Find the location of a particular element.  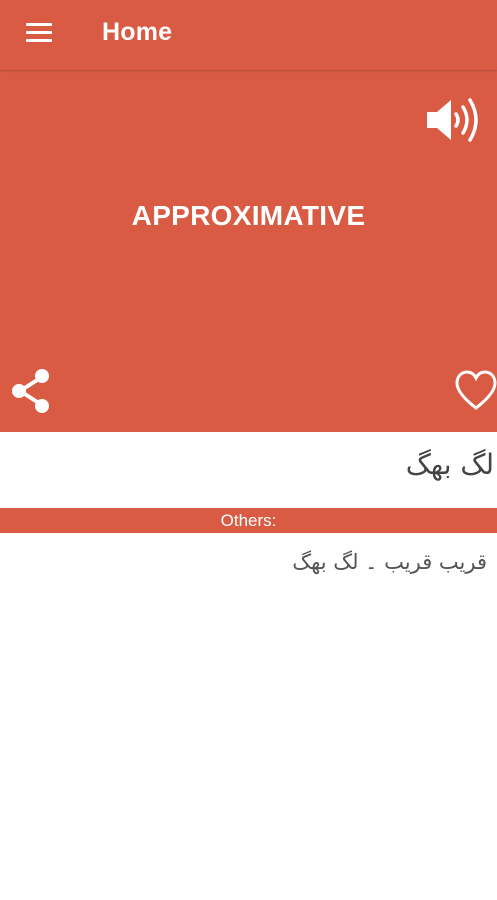

menu-button is located at coordinates (40, 34).